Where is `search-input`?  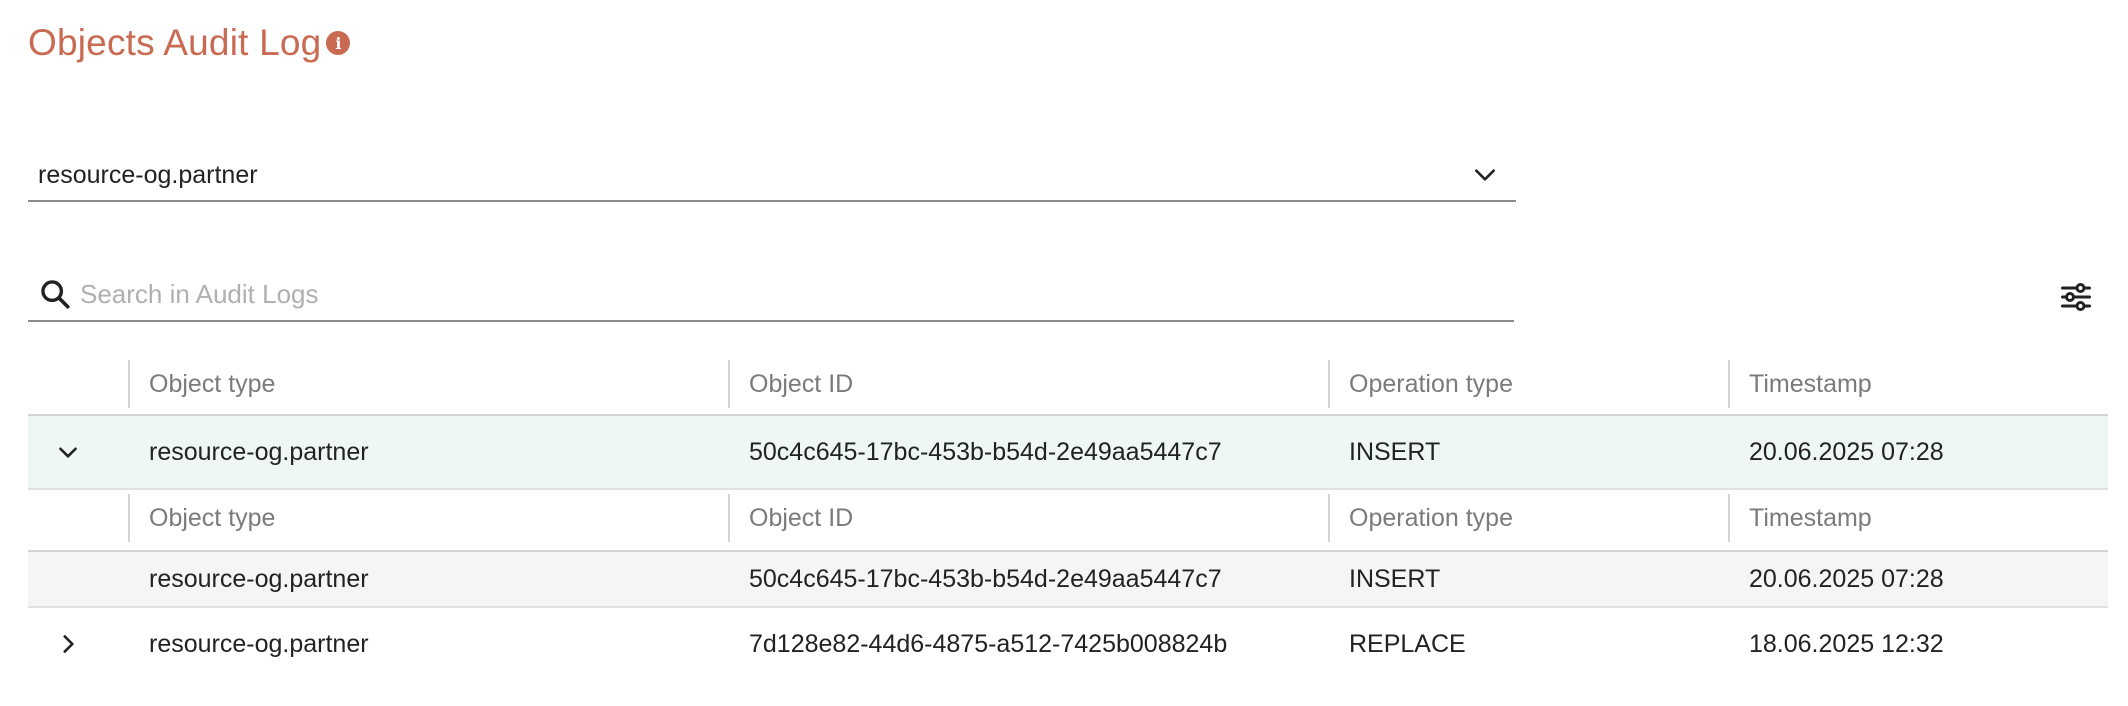 search-input is located at coordinates (730, 294).